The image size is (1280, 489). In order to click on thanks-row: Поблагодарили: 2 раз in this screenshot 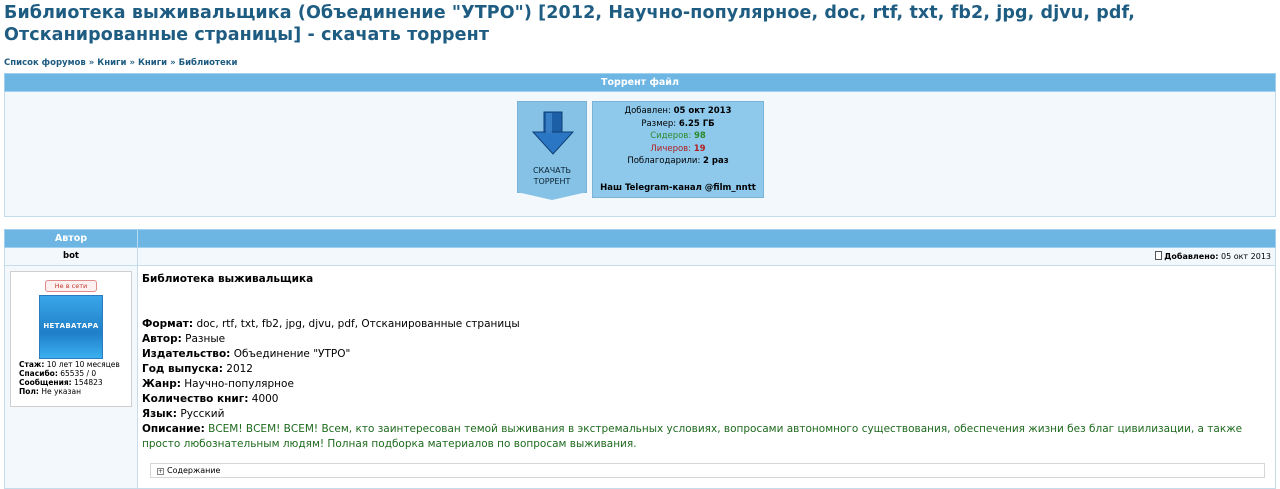, I will do `click(678, 161)`.